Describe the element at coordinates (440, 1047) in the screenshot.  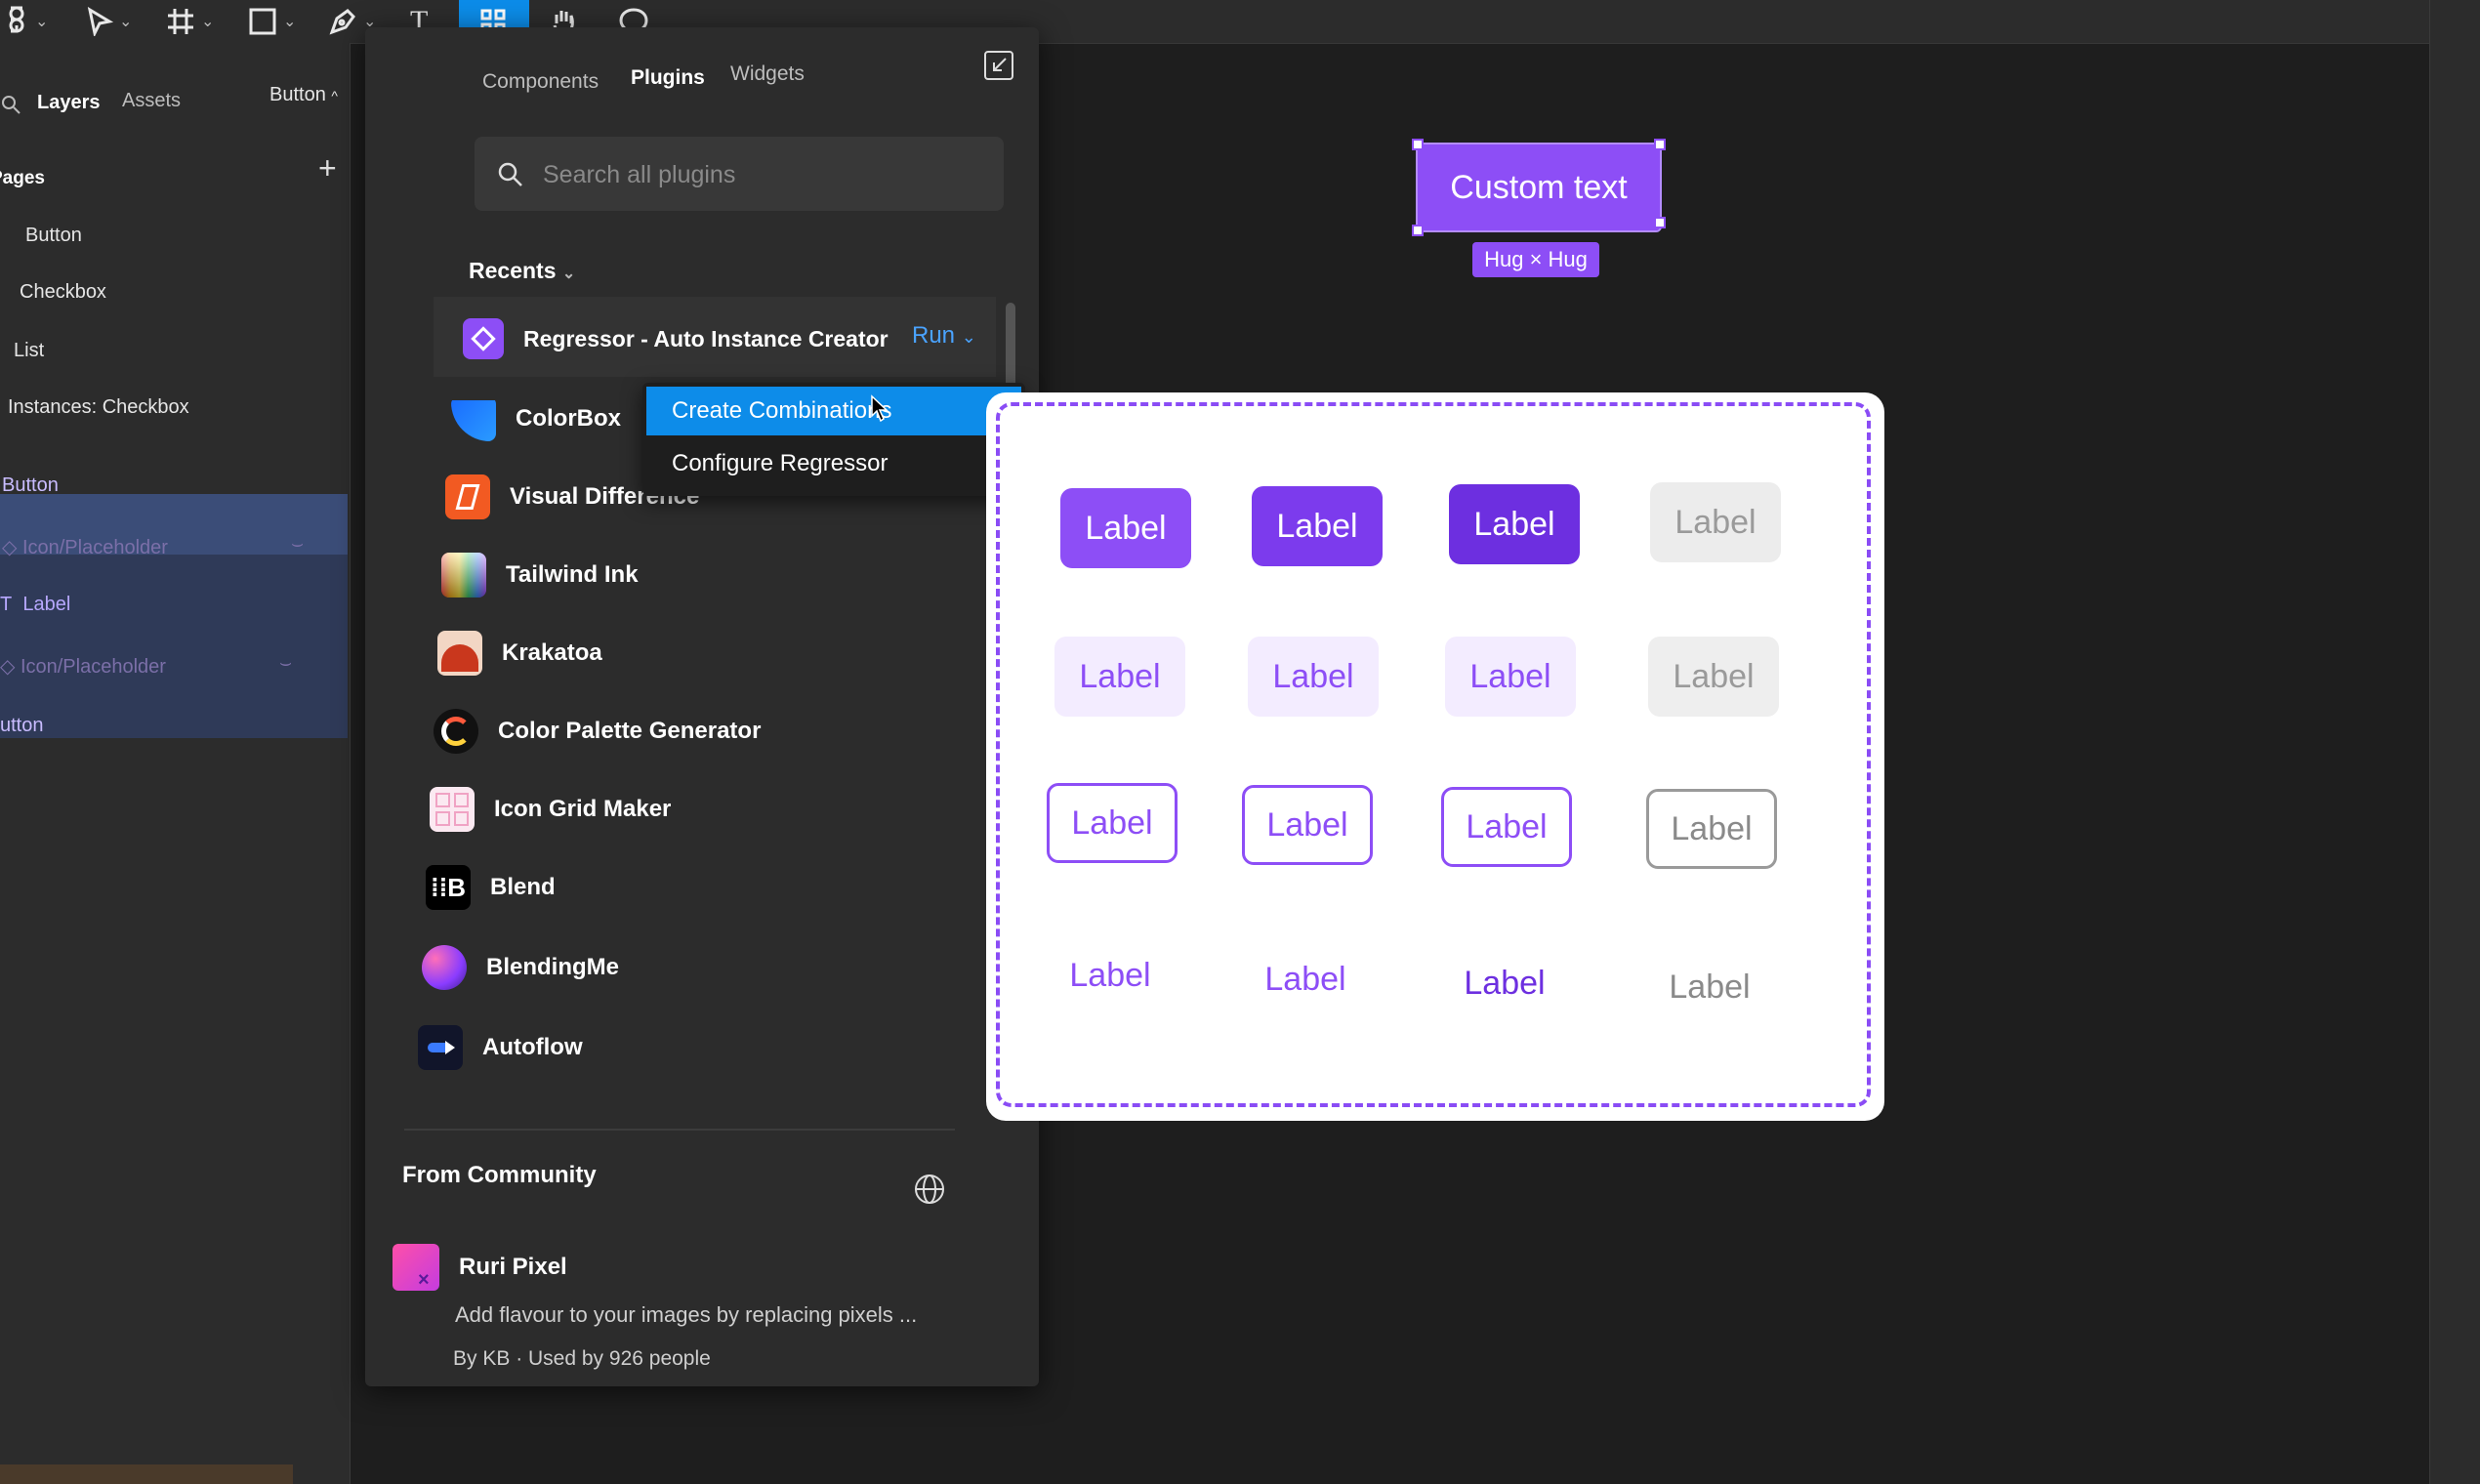
I see `autoflow-icon` at that location.